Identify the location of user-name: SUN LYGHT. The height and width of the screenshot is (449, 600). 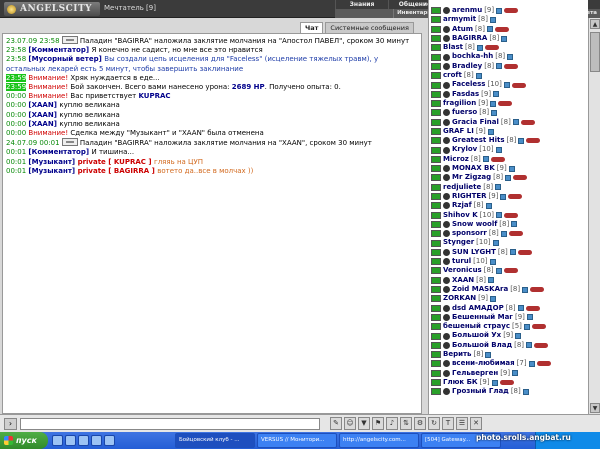
(474, 252).